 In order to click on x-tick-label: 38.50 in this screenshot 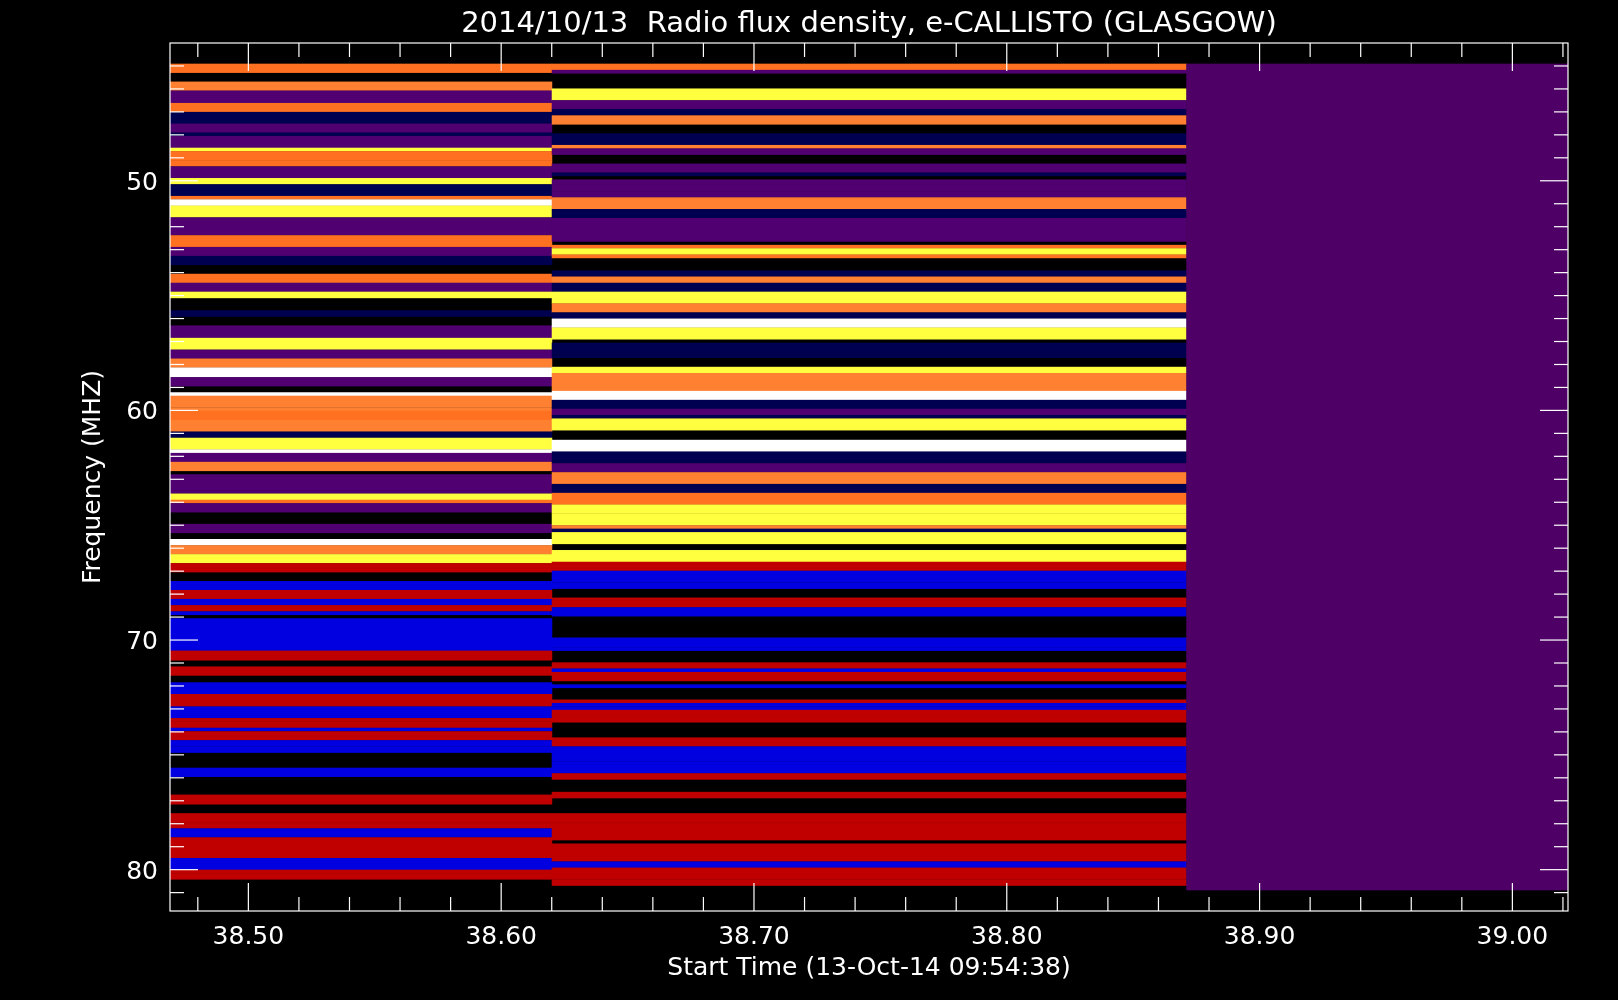, I will do `click(248, 935)`.